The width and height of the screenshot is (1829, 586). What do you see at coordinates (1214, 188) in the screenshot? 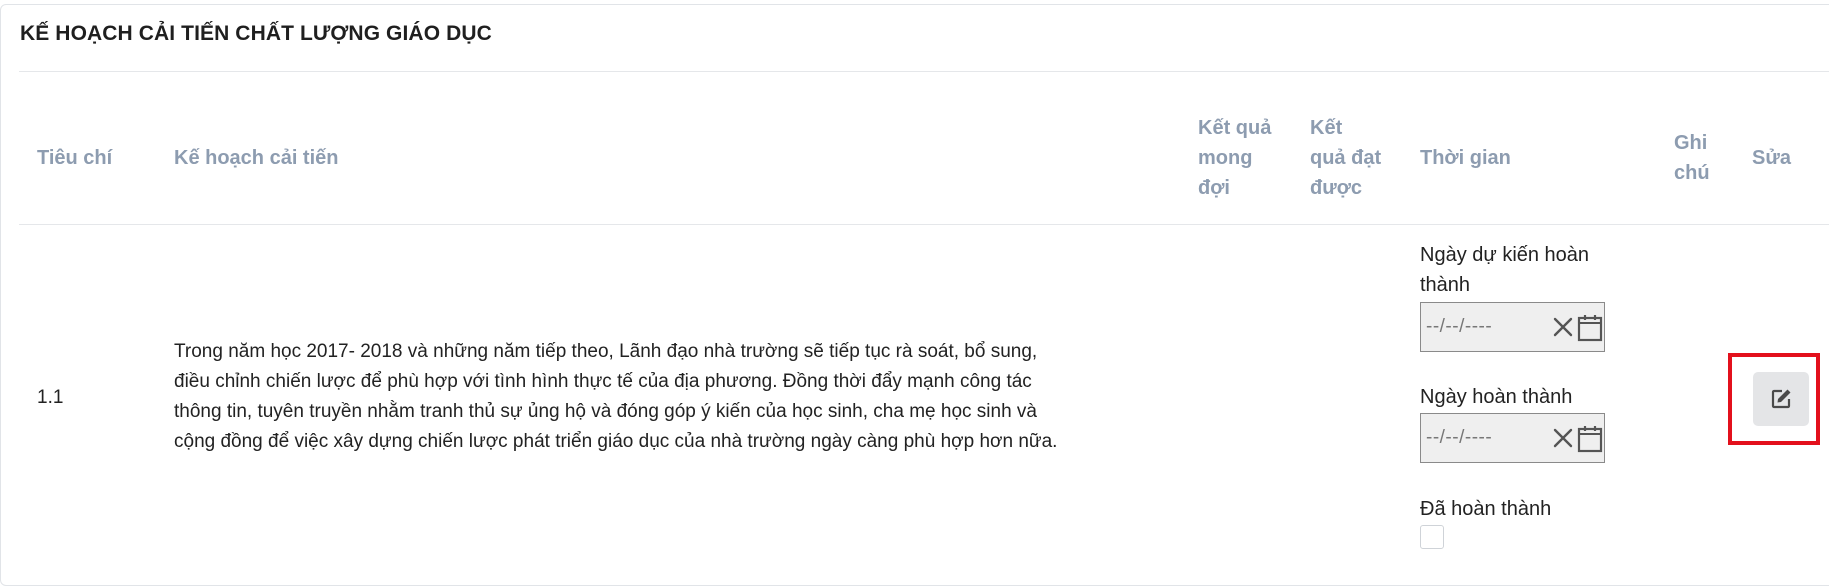
I see `header-expected-line: đợi` at bounding box center [1214, 188].